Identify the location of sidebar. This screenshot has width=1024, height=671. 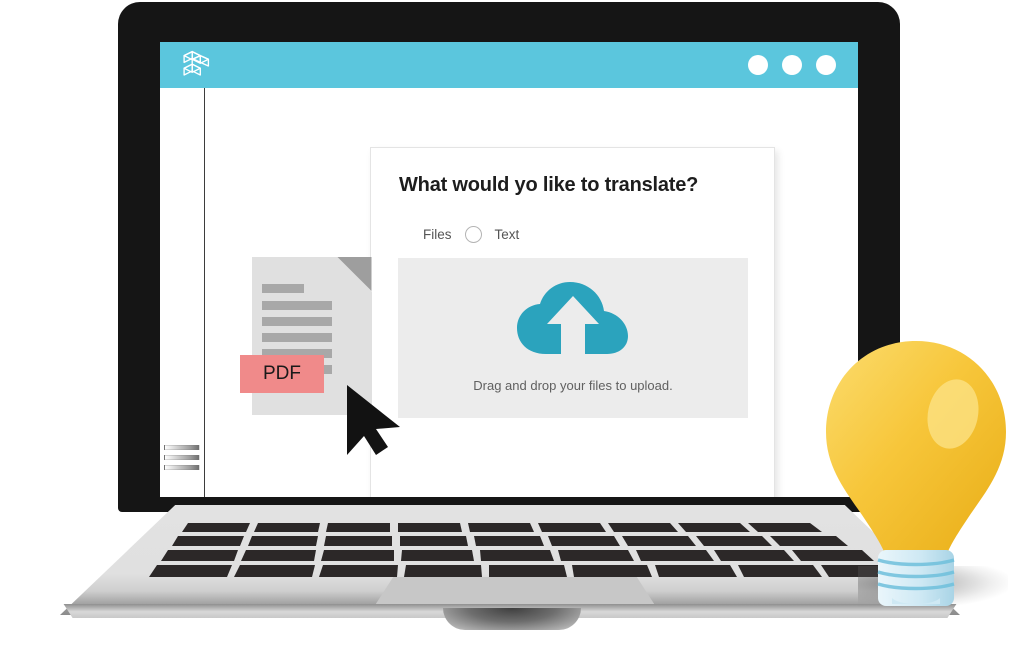
(182, 292).